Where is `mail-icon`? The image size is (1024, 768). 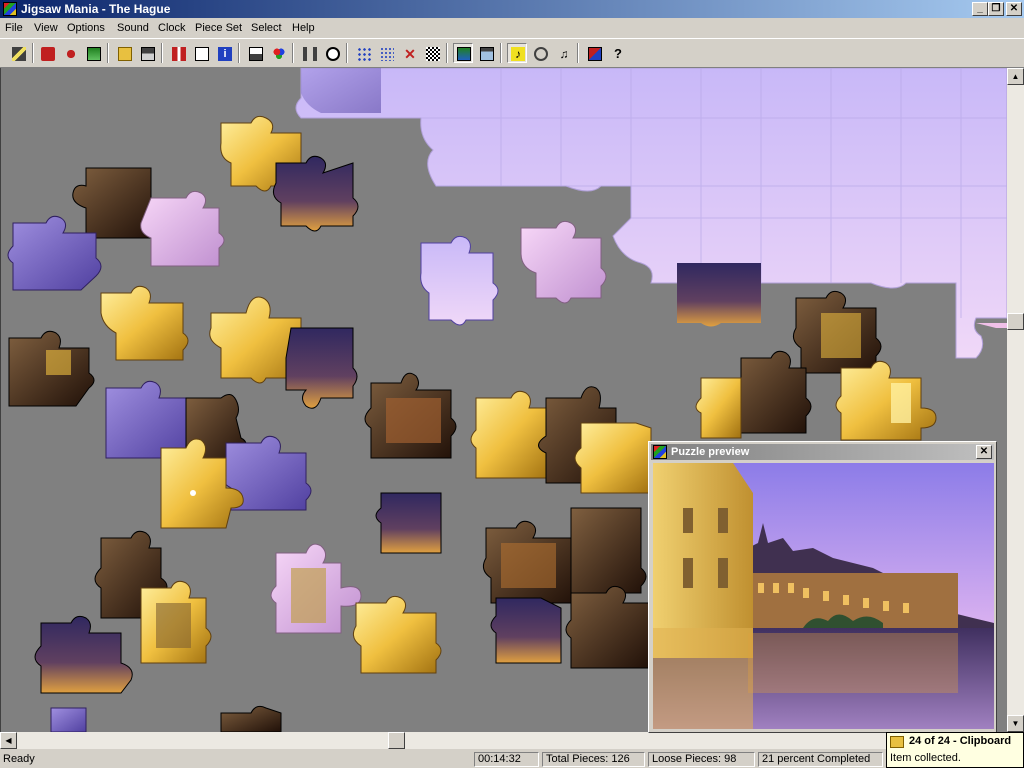
mail-icon is located at coordinates (201, 53).